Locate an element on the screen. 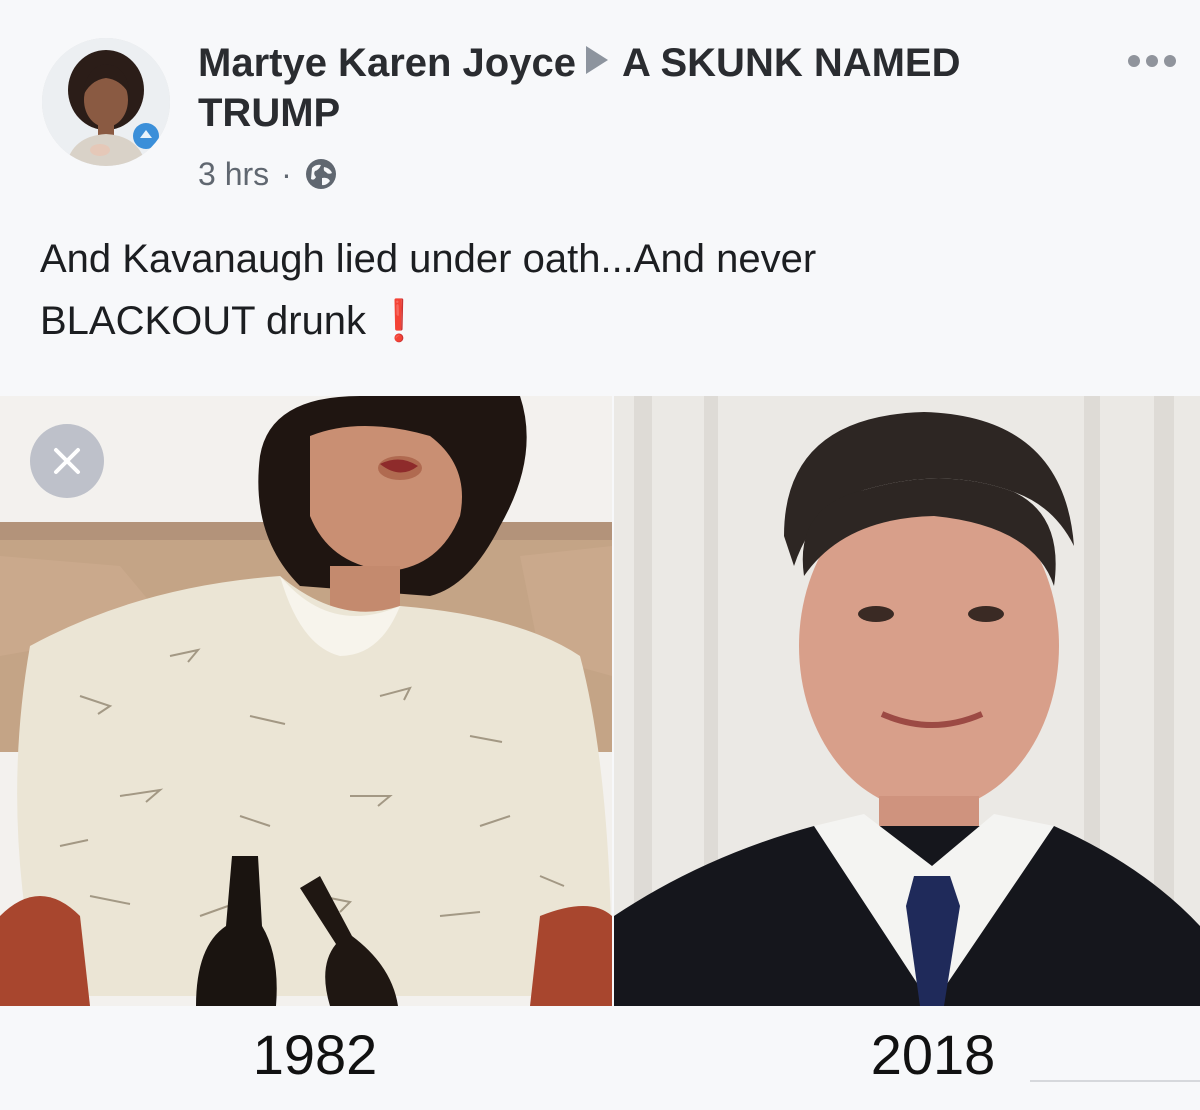 The height and width of the screenshot is (1110, 1200). close-button is located at coordinates (67, 461).